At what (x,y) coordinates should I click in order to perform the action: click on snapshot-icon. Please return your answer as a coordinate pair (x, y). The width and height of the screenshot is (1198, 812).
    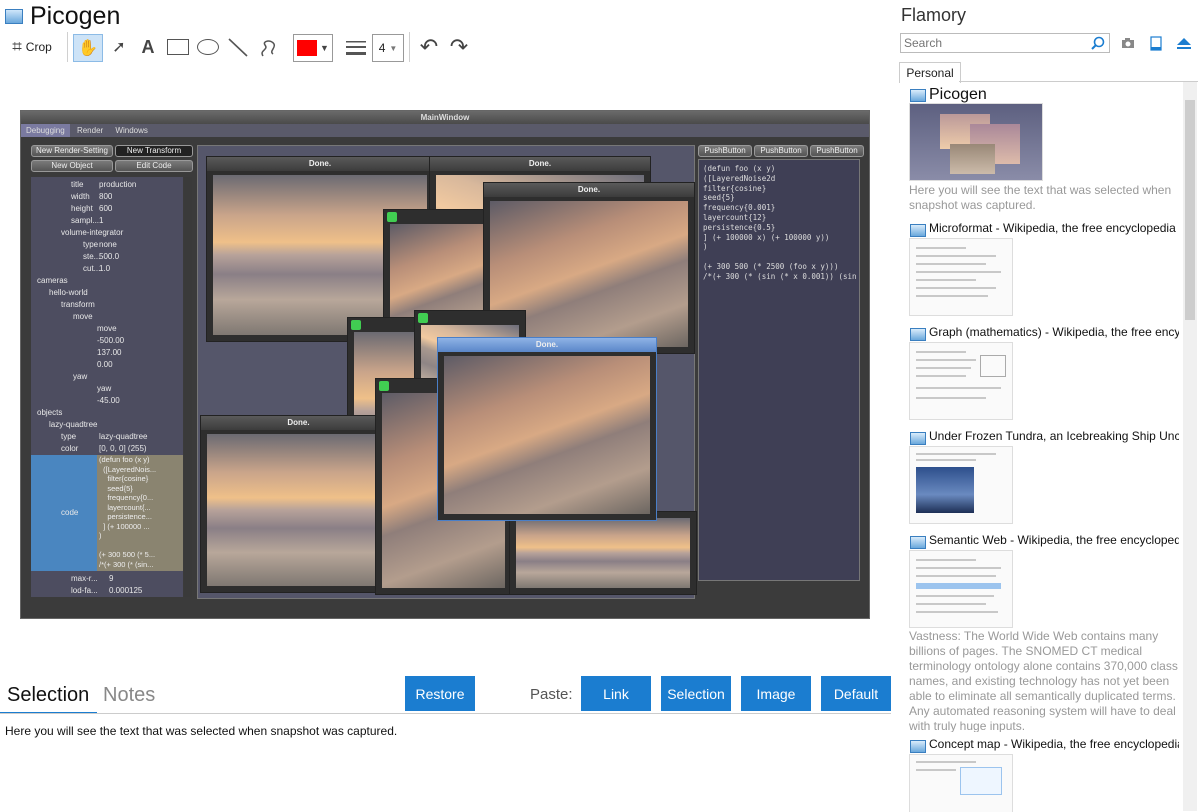
    Looking at the image, I should click on (918, 334).